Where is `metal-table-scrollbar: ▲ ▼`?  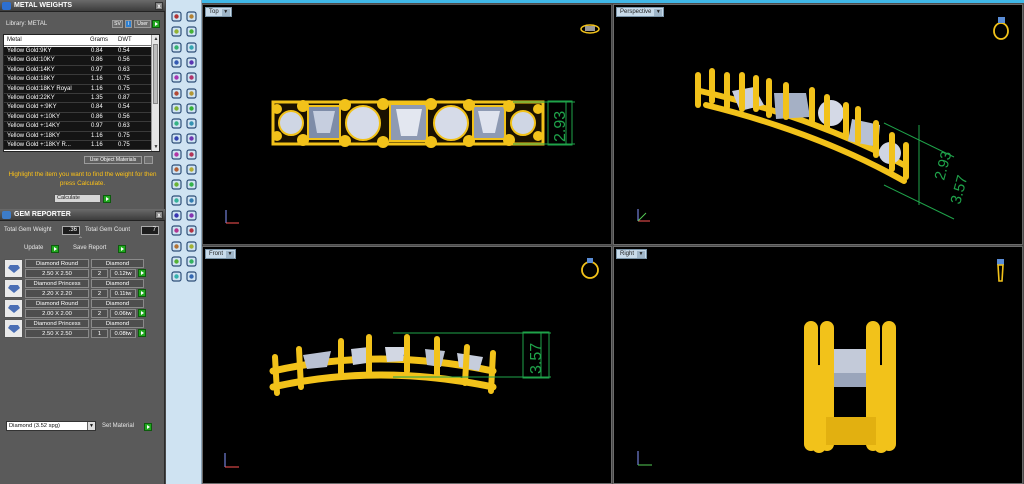 metal-table-scrollbar: ▲ ▼ is located at coordinates (155, 93).